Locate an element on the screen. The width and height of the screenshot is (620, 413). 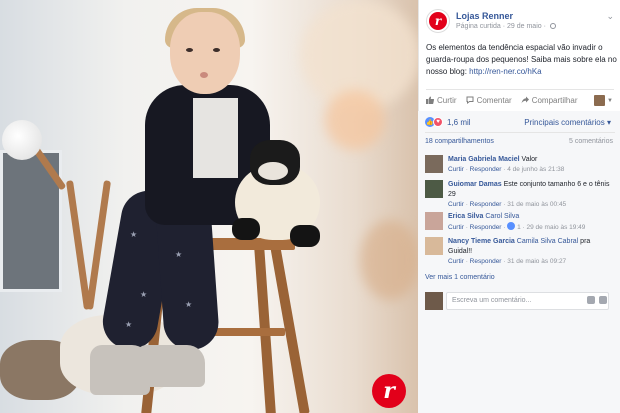
like-button: Curtir is located at coordinates (441, 100).